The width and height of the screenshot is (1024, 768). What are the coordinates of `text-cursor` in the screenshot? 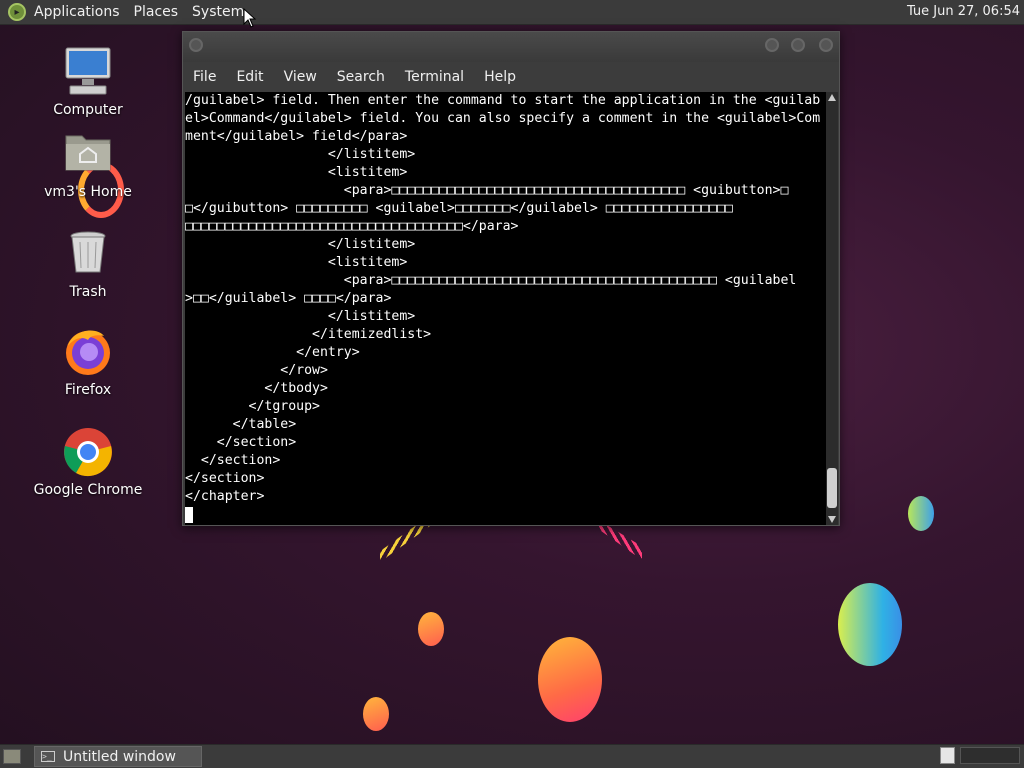 It's located at (189, 515).